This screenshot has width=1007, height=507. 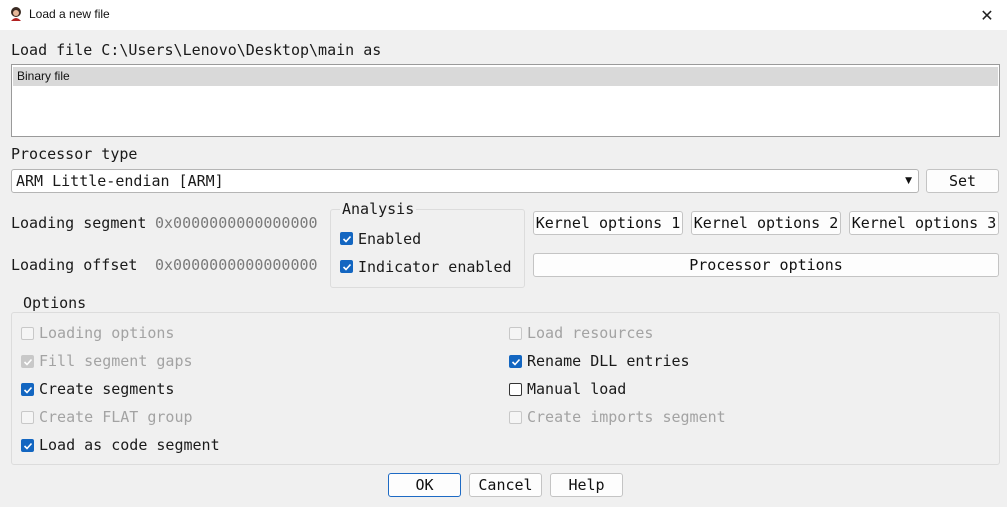 I want to click on kernel-options-3-button: Kernel options 3, so click(x=924, y=223).